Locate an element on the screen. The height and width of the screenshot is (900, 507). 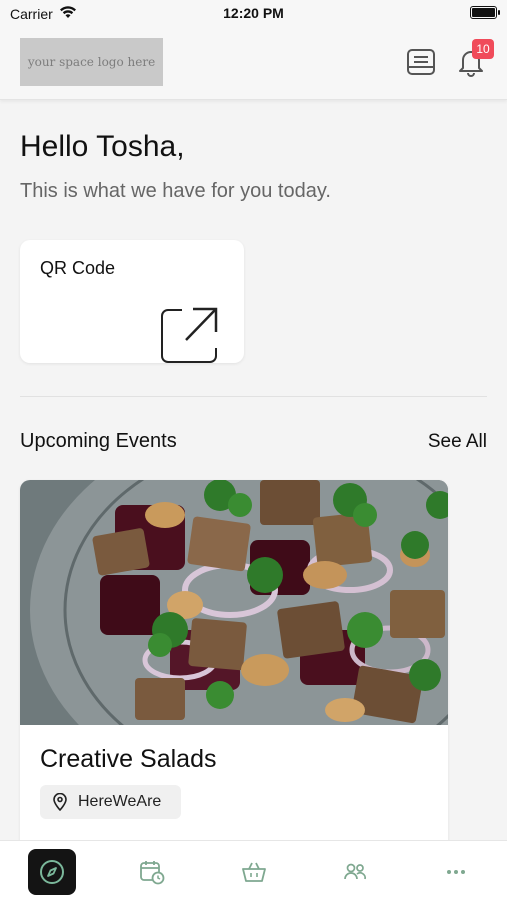
tab-schedule is located at coordinates (152, 872).